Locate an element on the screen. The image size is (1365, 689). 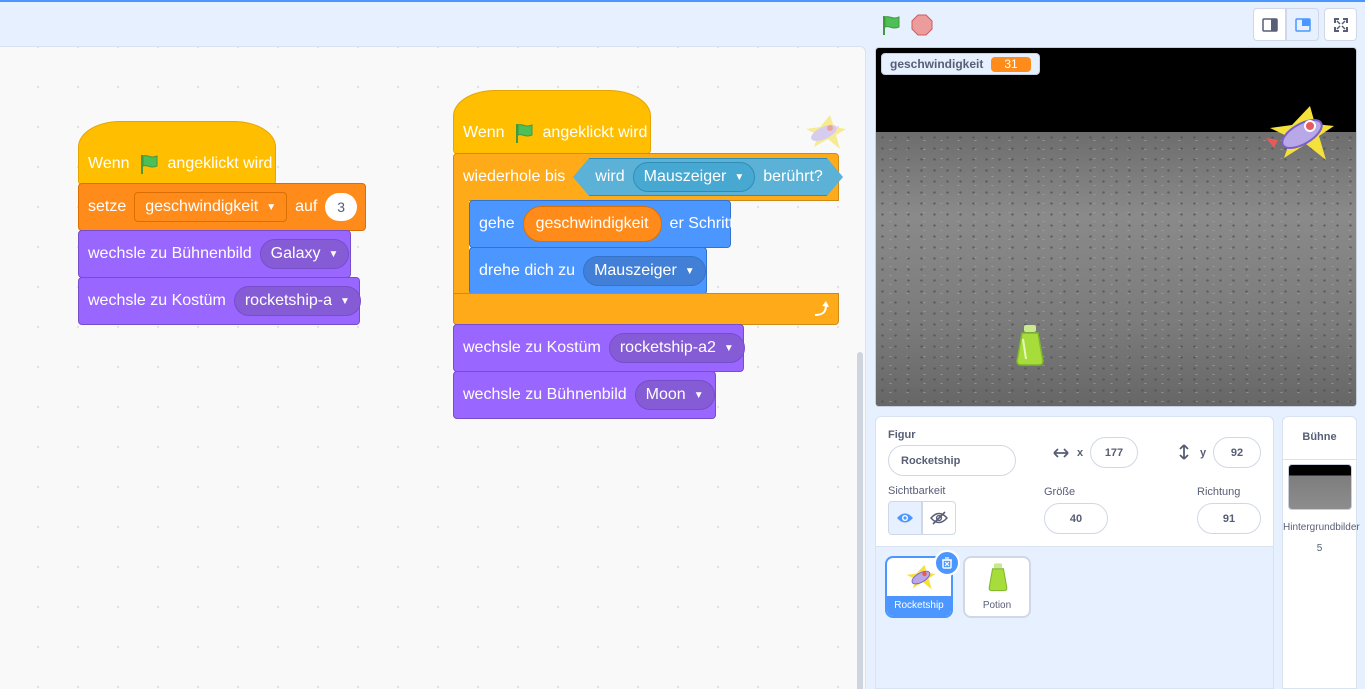
touching-condition: wird Mauszeiger ▼ berührt? is located at coordinates (708, 177).